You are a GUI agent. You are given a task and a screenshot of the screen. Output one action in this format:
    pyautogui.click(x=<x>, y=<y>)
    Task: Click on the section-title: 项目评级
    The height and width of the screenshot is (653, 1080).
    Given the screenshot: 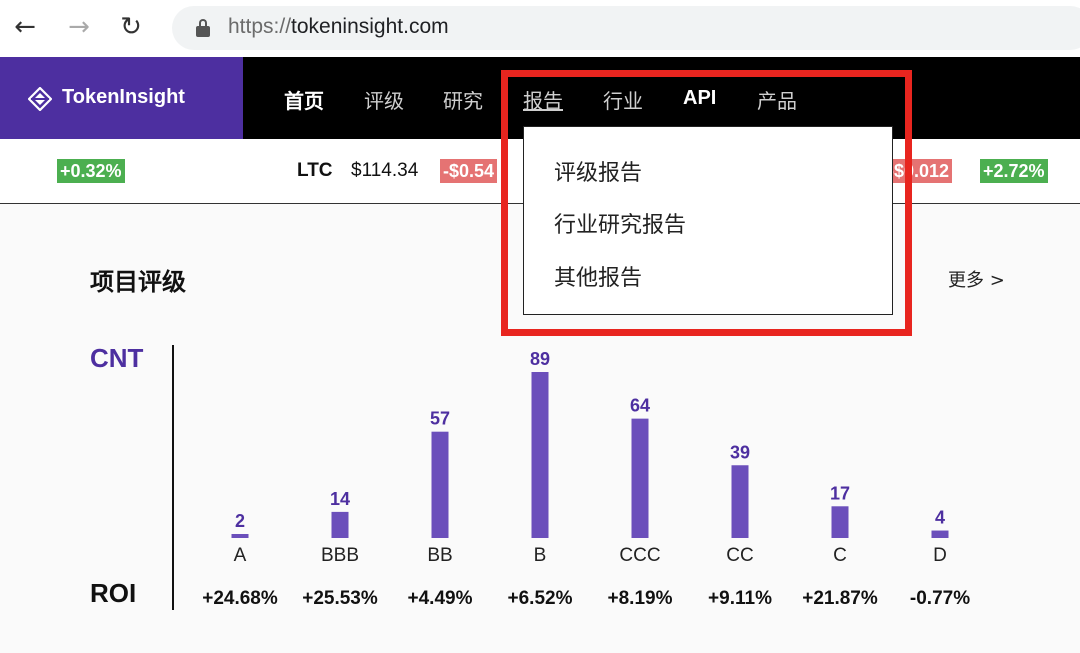 What is the action you would take?
    pyautogui.click(x=138, y=282)
    